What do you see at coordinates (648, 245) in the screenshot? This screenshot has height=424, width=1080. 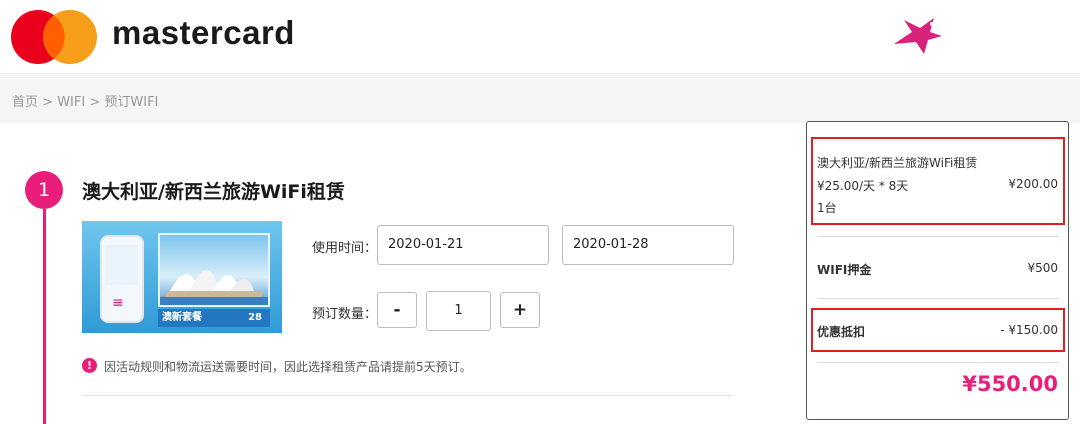 I see `end-date-input: 2020-01-28` at bounding box center [648, 245].